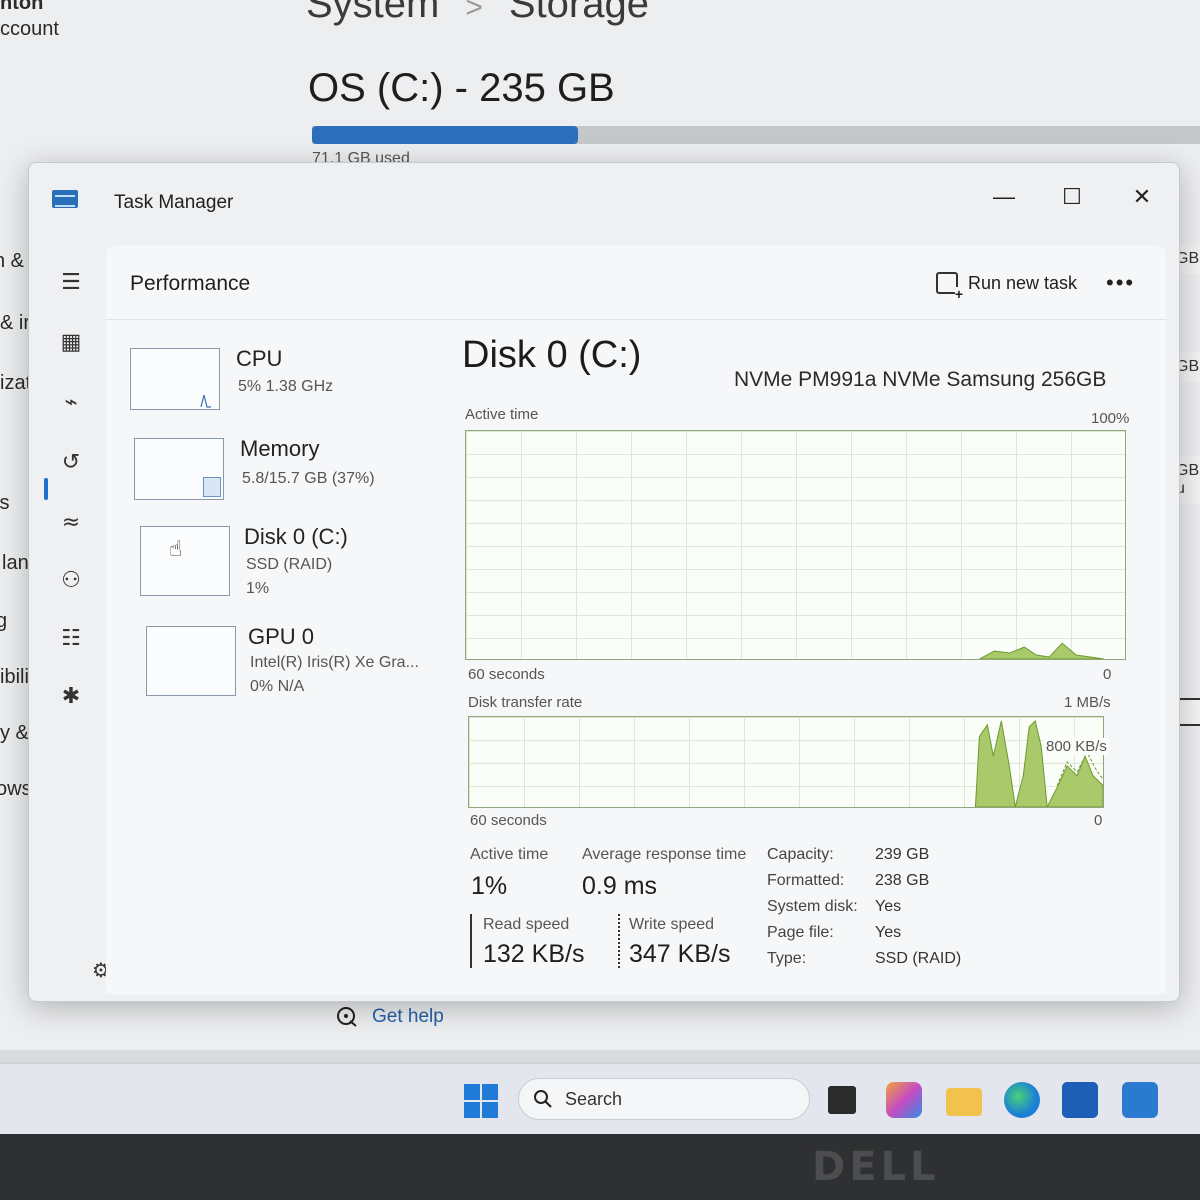 This screenshot has height=1200, width=1200. I want to click on perf-item-gpu: GPU 0 Intel(R) Iris(R) Xe Gra... 0% N/A, so click(285, 666).